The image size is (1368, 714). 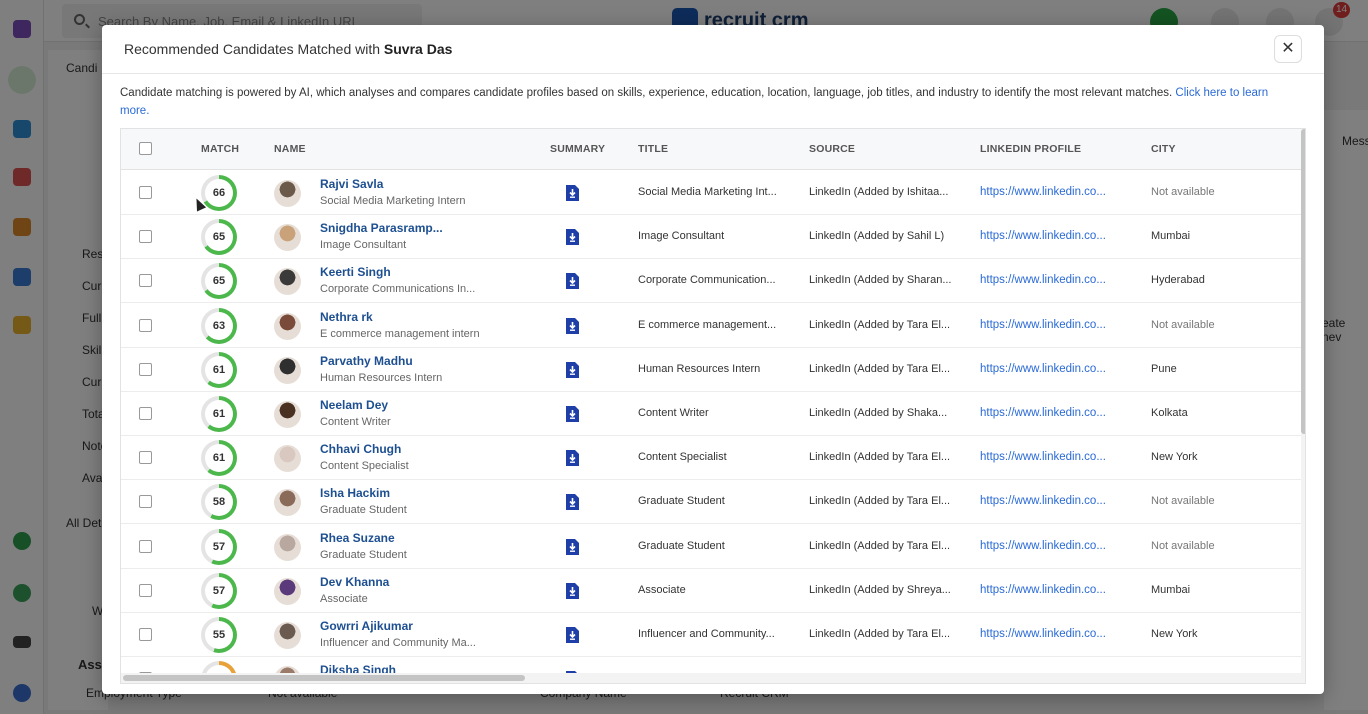 What do you see at coordinates (366, 361) in the screenshot?
I see `candidate-name-link: Parvathy Madhu` at bounding box center [366, 361].